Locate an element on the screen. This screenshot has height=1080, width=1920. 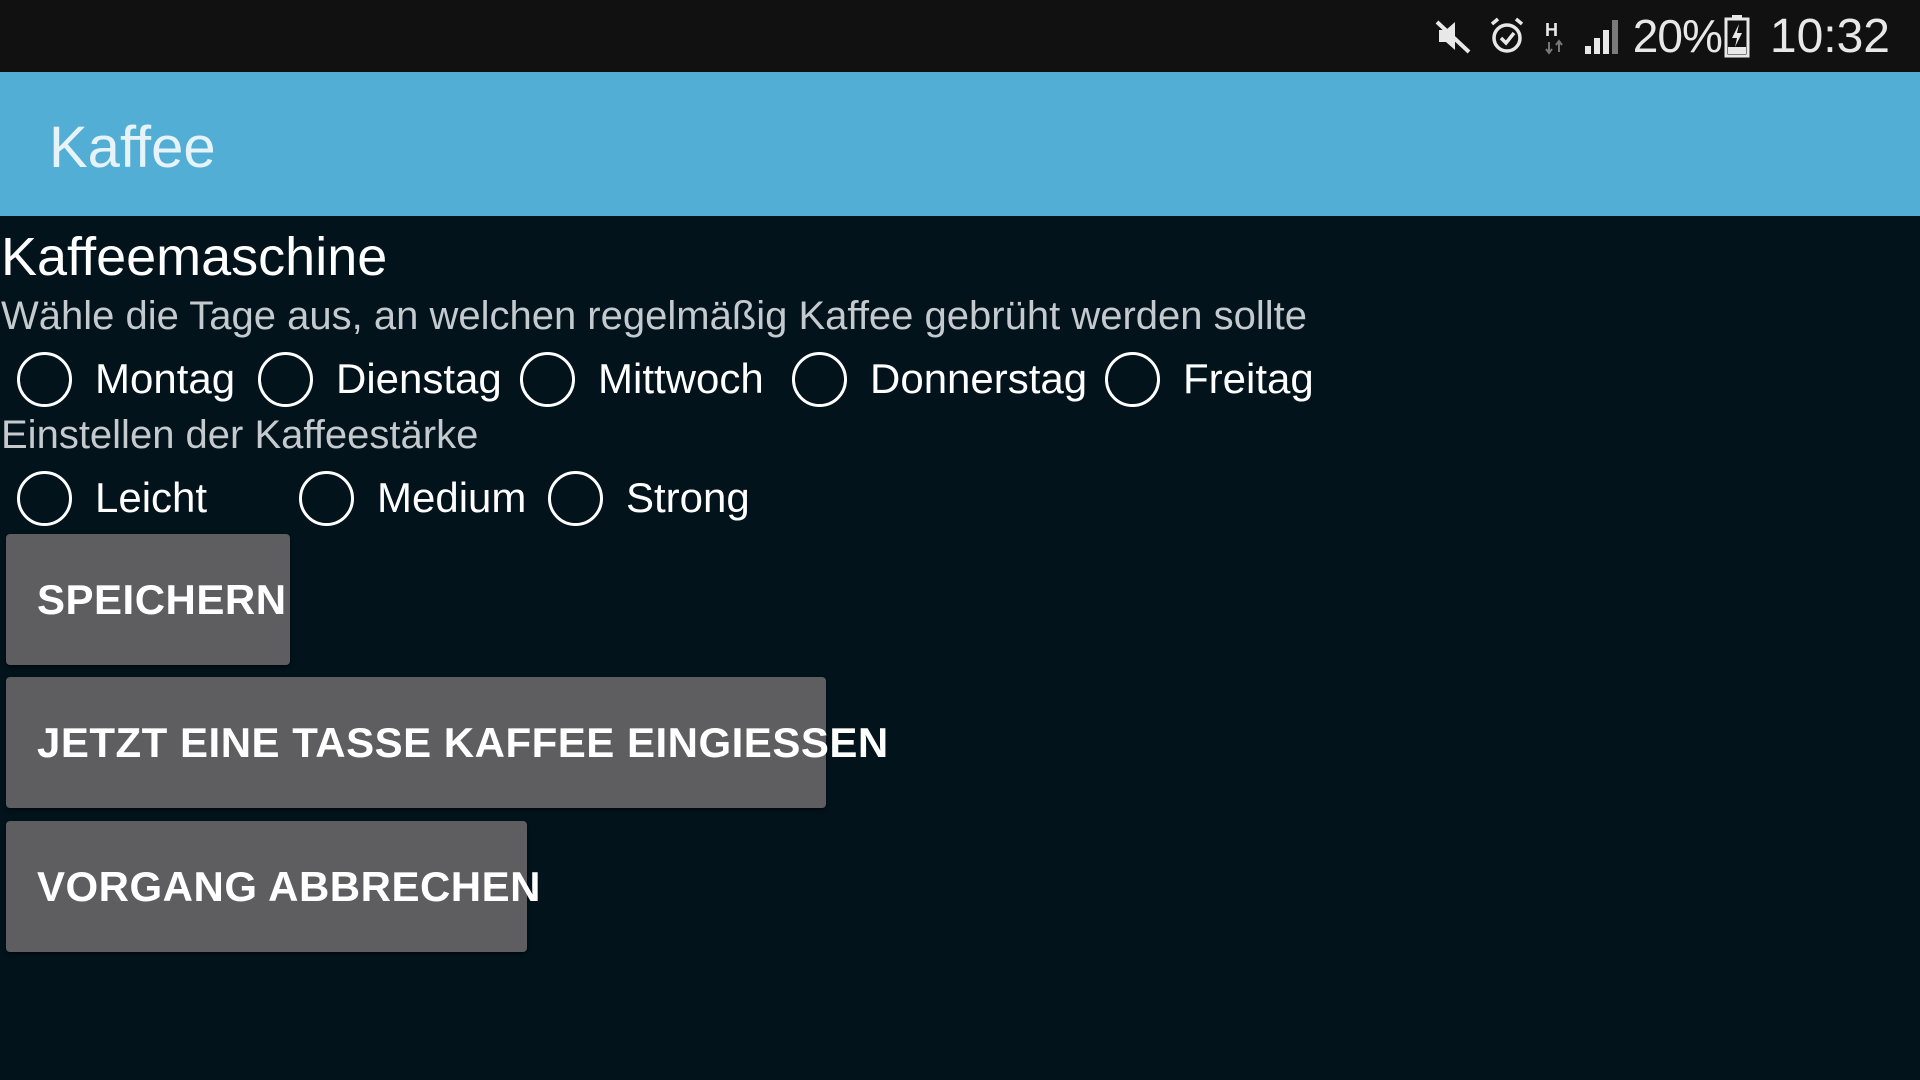
radio-label: Freitag is located at coordinates (1248, 378).